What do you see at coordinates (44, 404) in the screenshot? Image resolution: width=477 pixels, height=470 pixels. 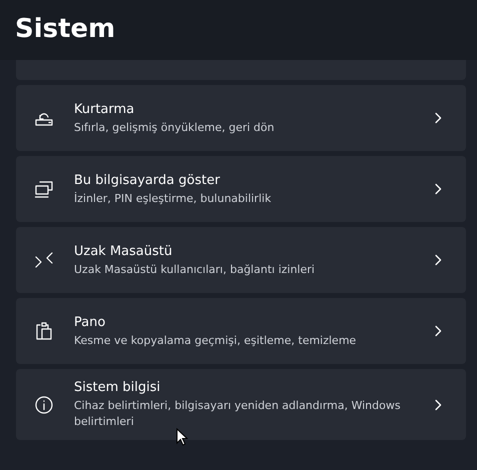 I see `info-icon` at bounding box center [44, 404].